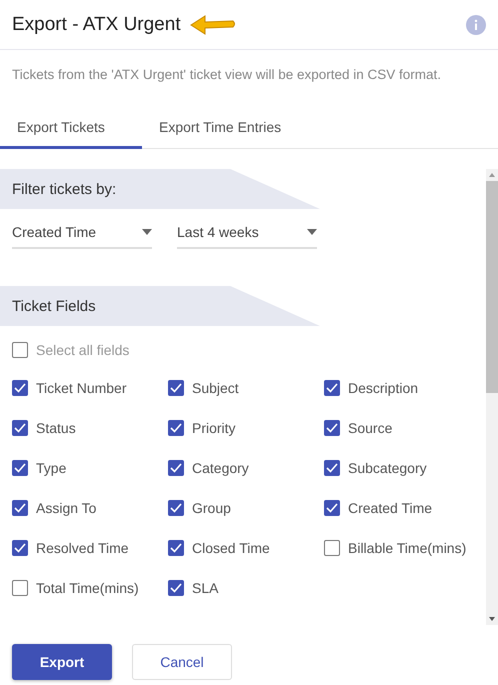 The height and width of the screenshot is (685, 498). What do you see at coordinates (387, 468) in the screenshot?
I see `checkbox-label: Subcategory` at bounding box center [387, 468].